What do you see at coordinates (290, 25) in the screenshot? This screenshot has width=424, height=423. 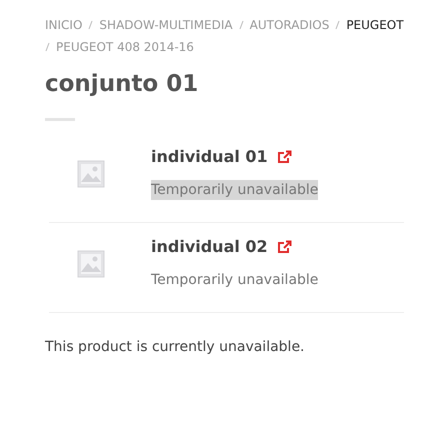 I see `breadcrumb-link: AUTORADIOS` at bounding box center [290, 25].